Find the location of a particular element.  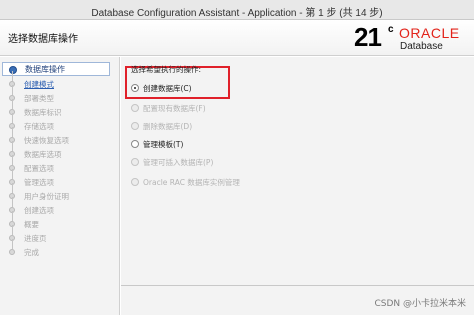

step-label: 存储选项 is located at coordinates (39, 126).